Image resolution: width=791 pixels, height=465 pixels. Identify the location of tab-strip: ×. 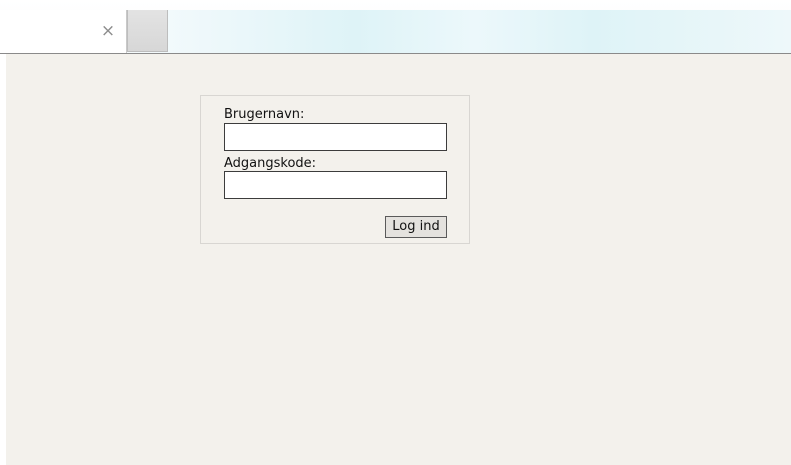
(395, 27).